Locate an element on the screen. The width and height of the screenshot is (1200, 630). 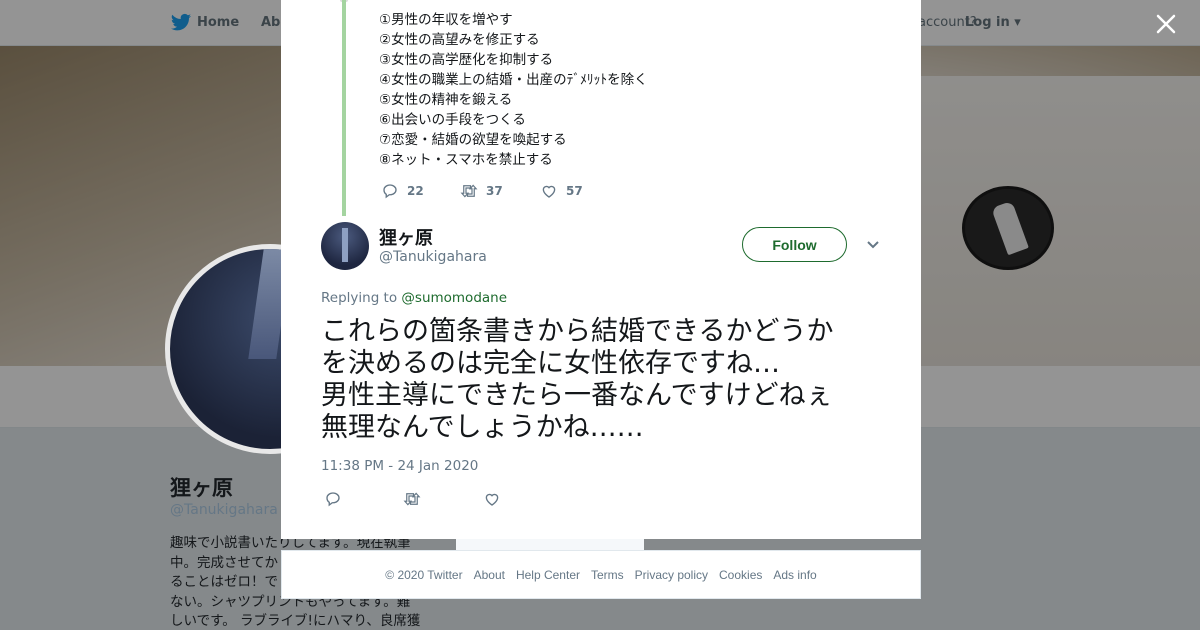
tweet-line: これらの箇条書きから結婚できるかどうか is located at coordinates (577, 331).